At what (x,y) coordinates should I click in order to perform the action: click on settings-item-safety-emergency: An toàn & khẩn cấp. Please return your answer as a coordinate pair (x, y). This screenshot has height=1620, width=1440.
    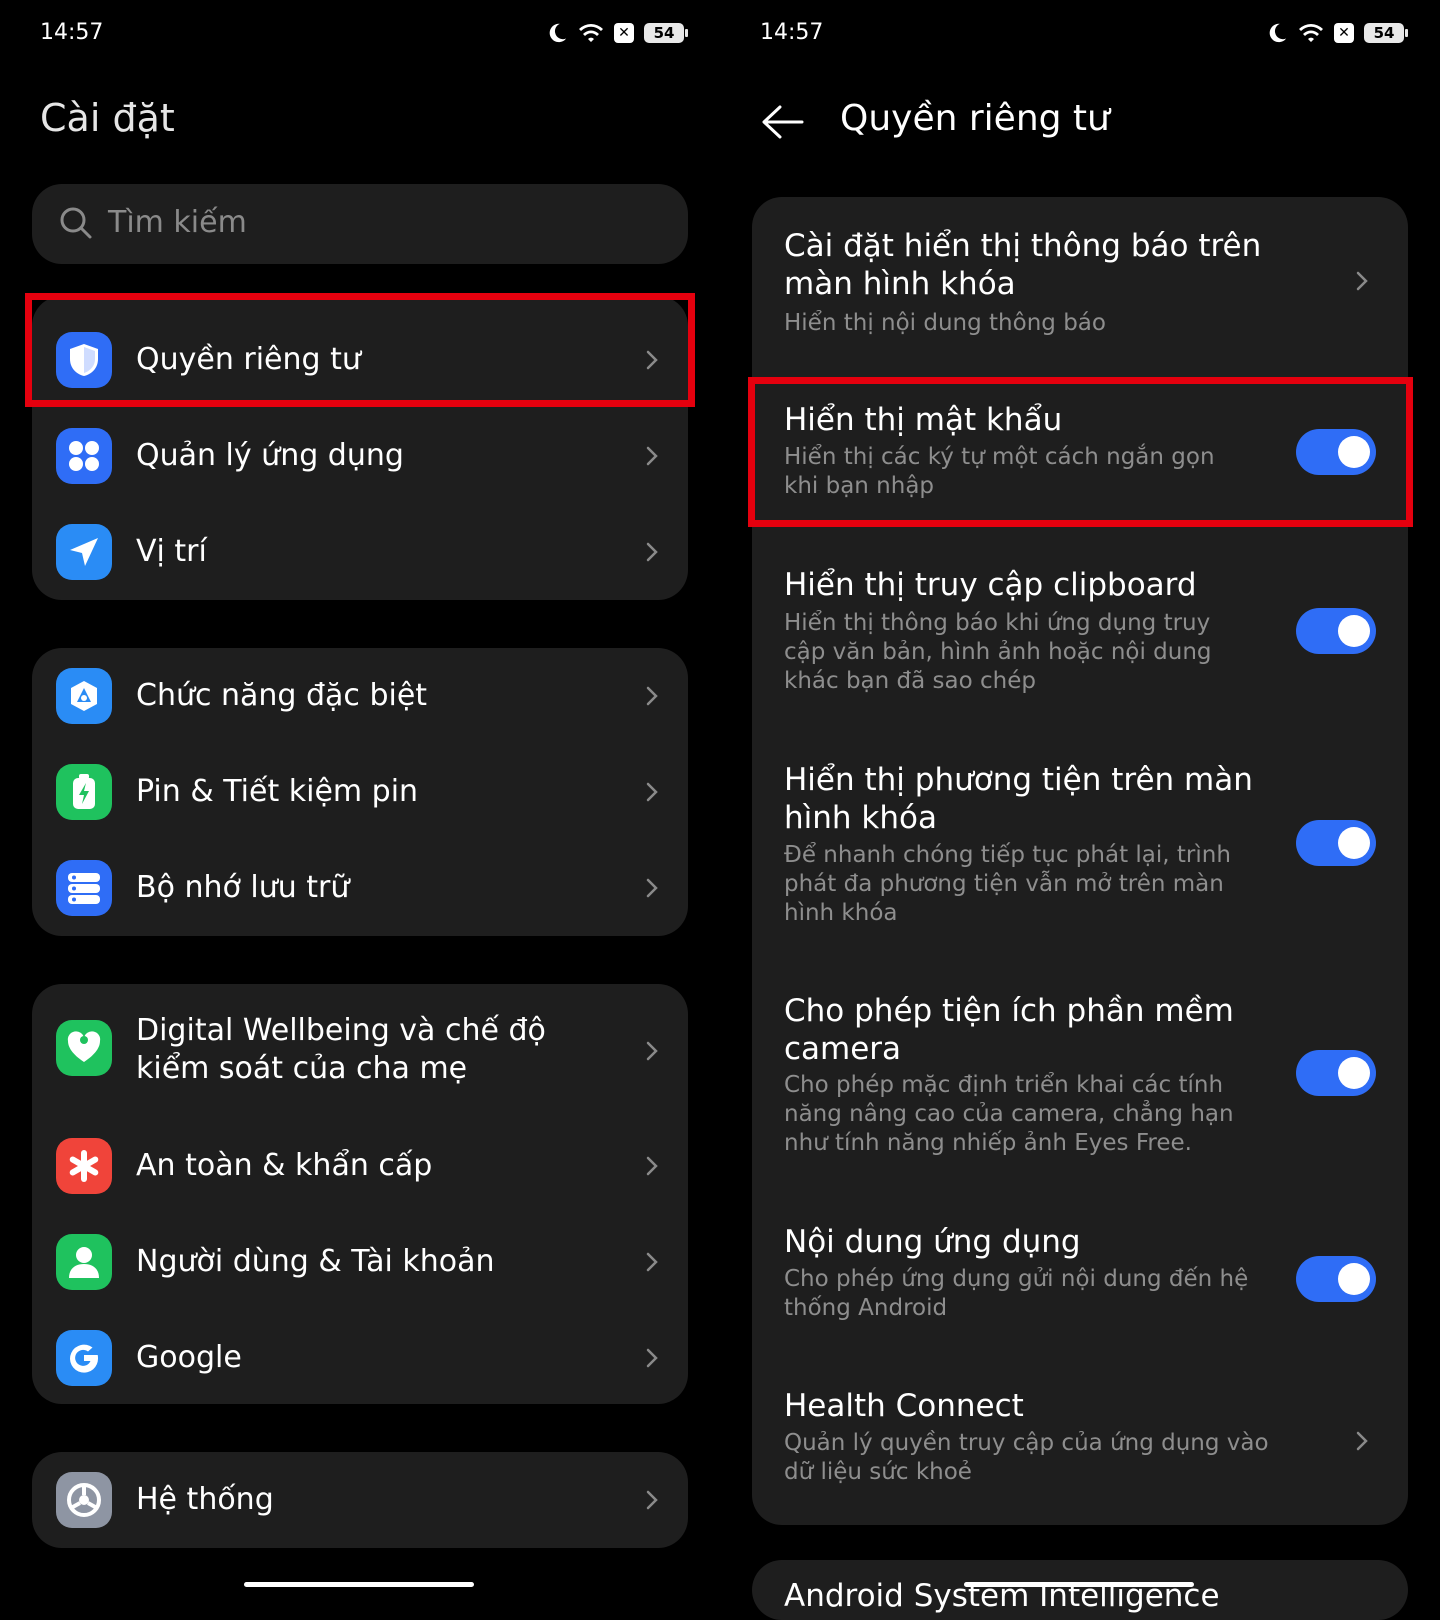
    Looking at the image, I should click on (360, 1166).